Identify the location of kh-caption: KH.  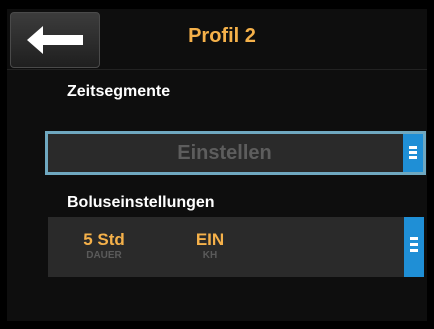
(210, 255).